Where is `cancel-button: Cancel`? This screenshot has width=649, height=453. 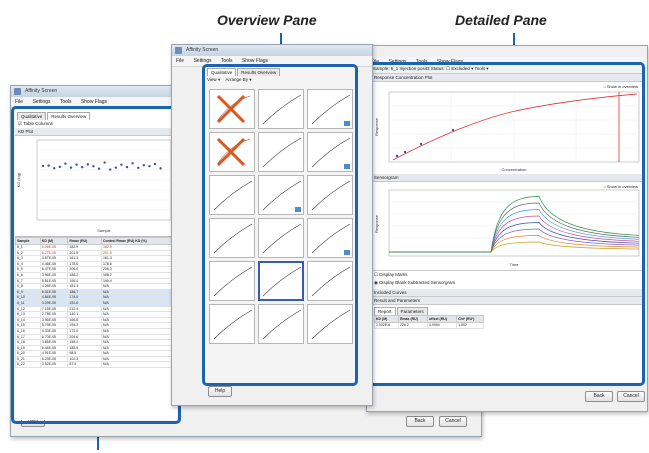 cancel-button: Cancel is located at coordinates (631, 396).